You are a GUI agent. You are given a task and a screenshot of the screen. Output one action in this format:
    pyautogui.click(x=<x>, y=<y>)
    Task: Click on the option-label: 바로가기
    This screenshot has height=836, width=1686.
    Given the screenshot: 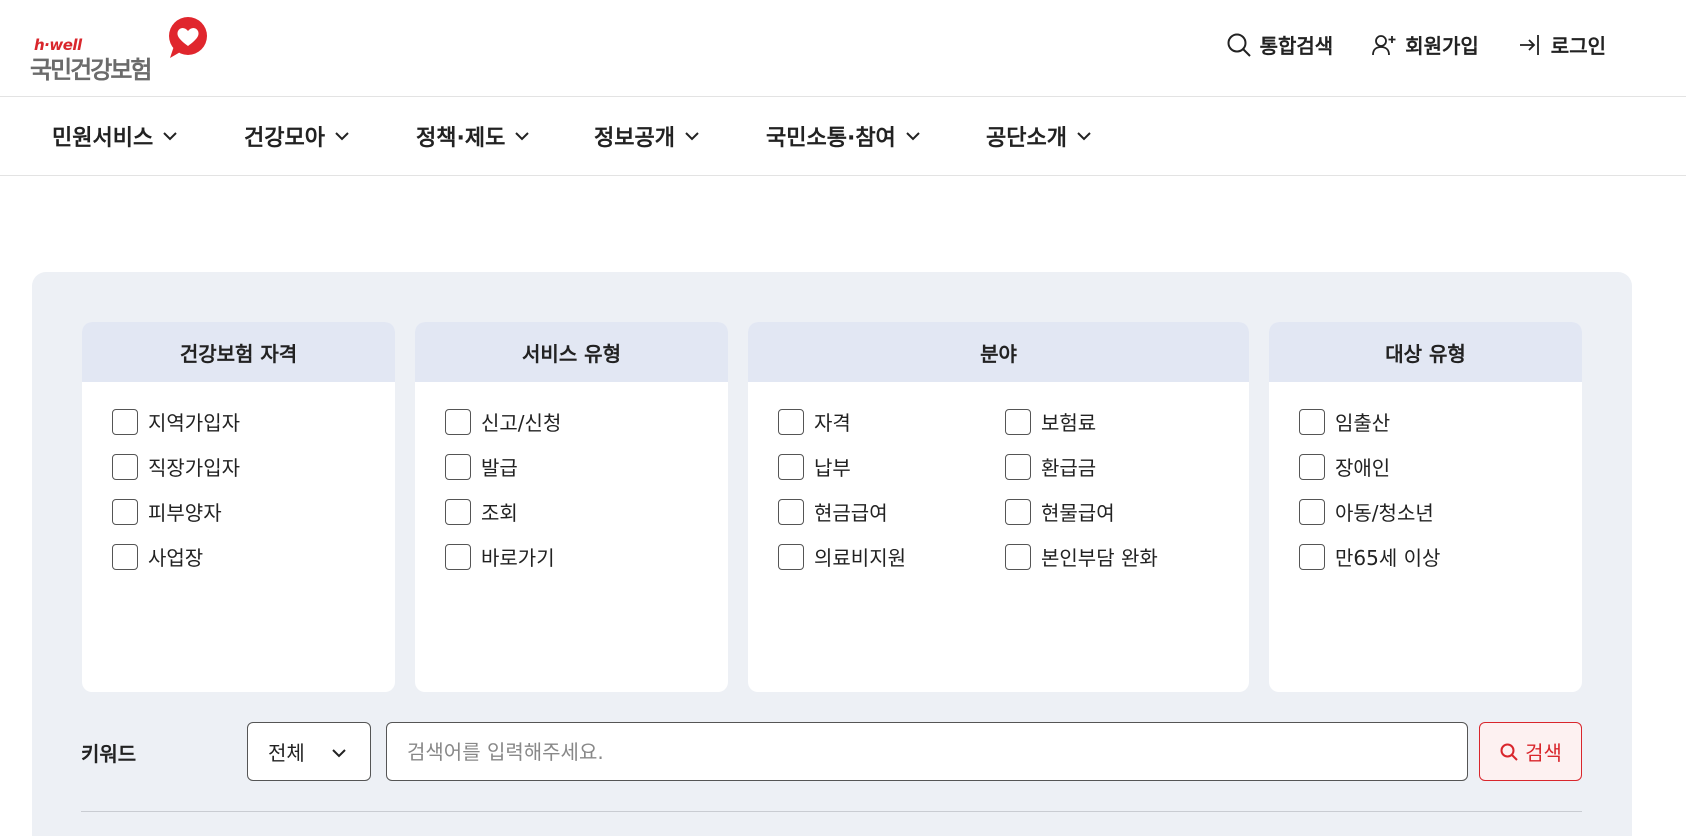 What is the action you would take?
    pyautogui.click(x=518, y=558)
    